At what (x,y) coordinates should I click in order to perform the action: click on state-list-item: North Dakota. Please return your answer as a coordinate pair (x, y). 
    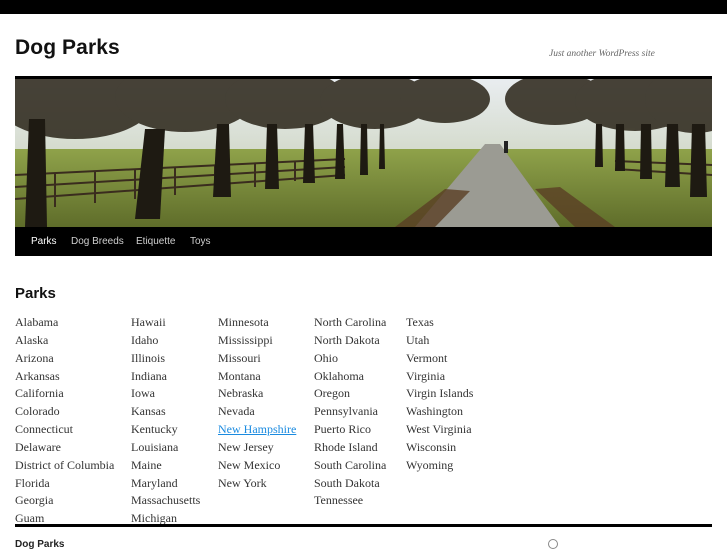
    Looking at the image, I should click on (350, 341).